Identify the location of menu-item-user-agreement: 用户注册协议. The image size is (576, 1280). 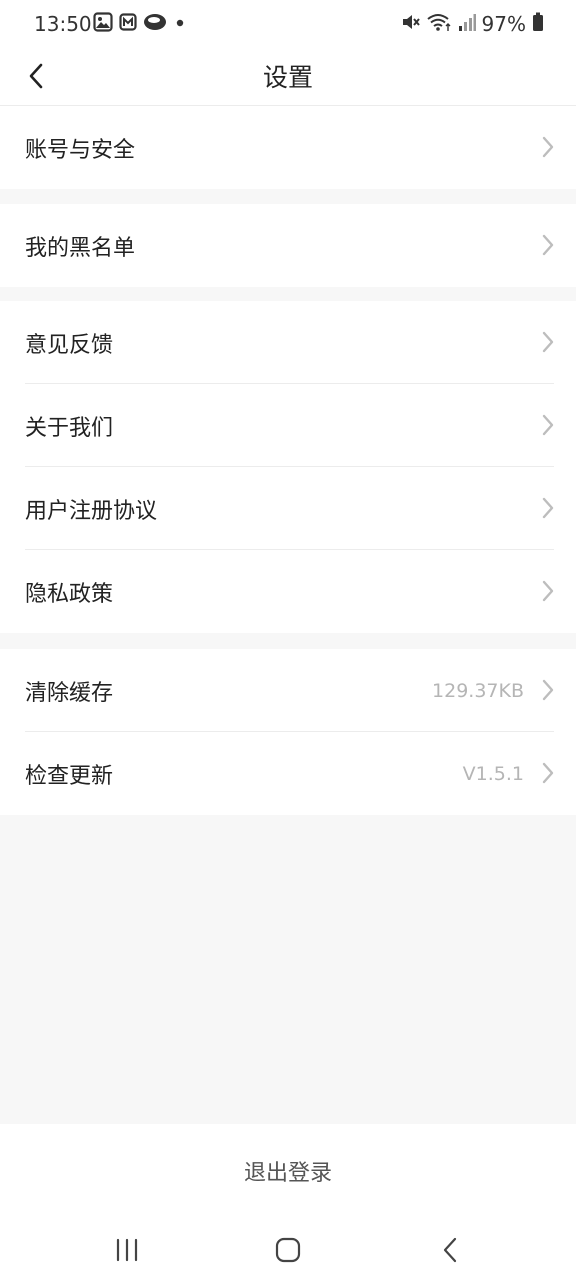
(288, 508).